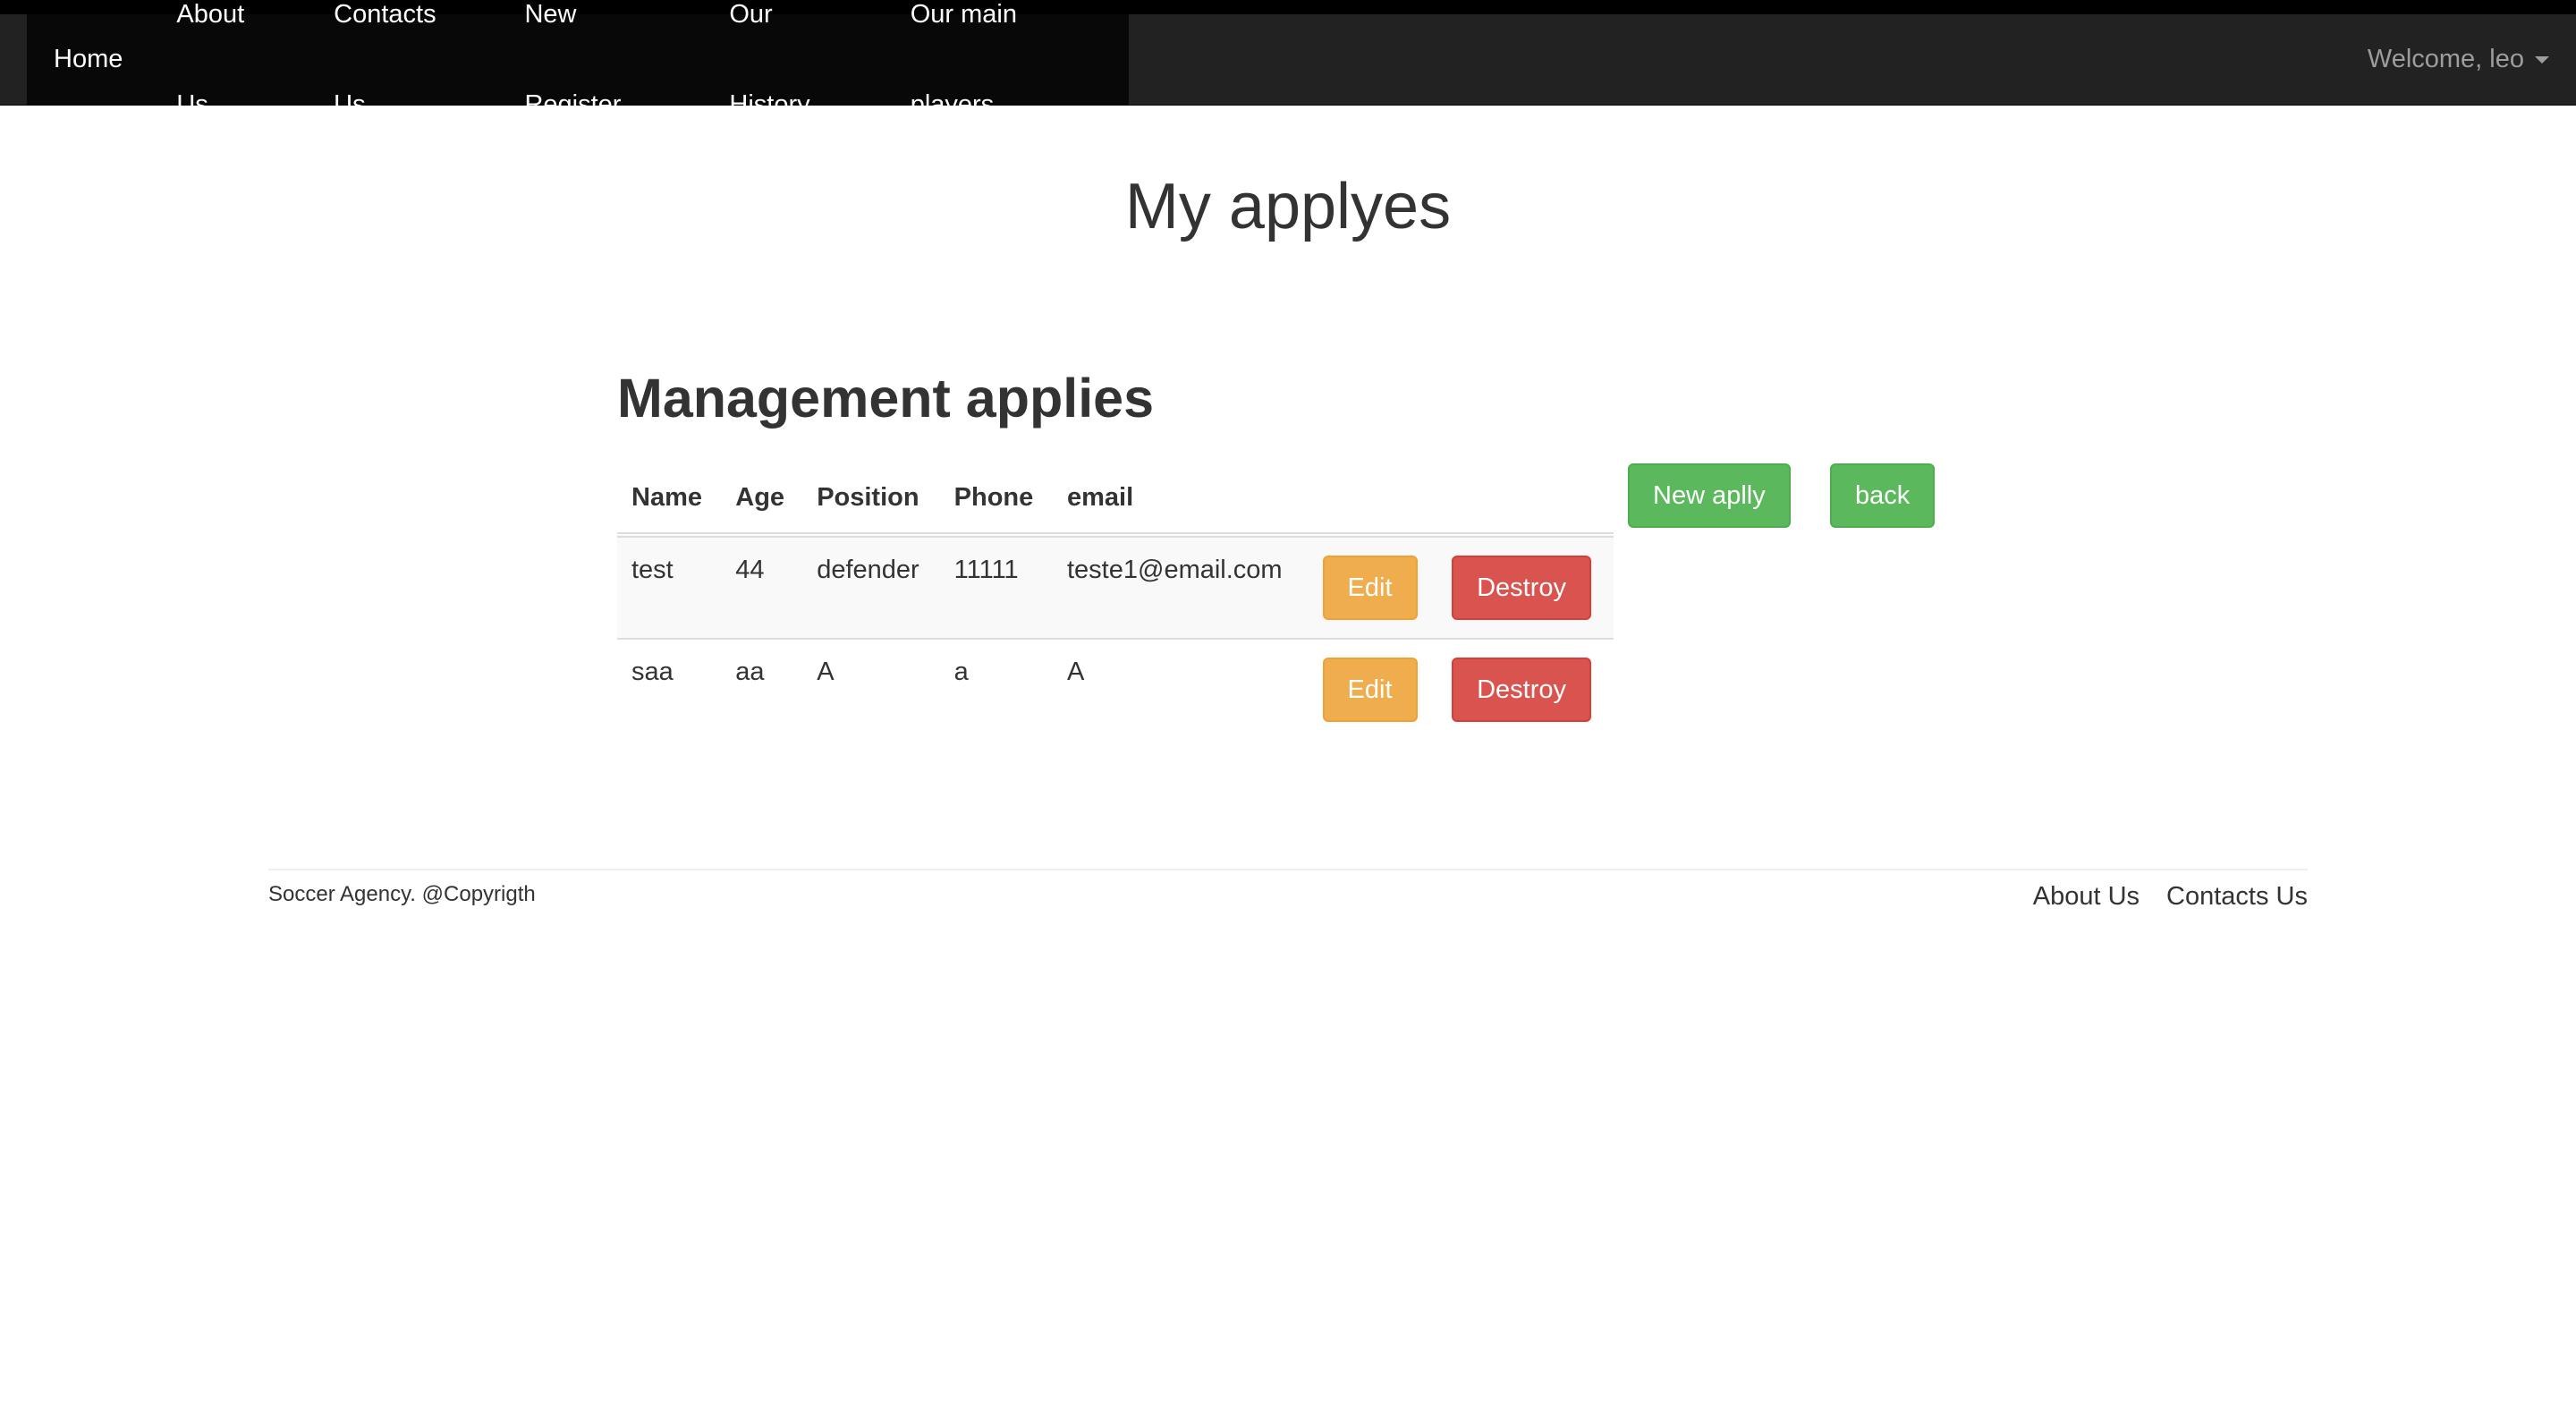 Image resolution: width=2576 pixels, height=1426 pixels. What do you see at coordinates (88, 60) in the screenshot?
I see `nav-home: Home` at bounding box center [88, 60].